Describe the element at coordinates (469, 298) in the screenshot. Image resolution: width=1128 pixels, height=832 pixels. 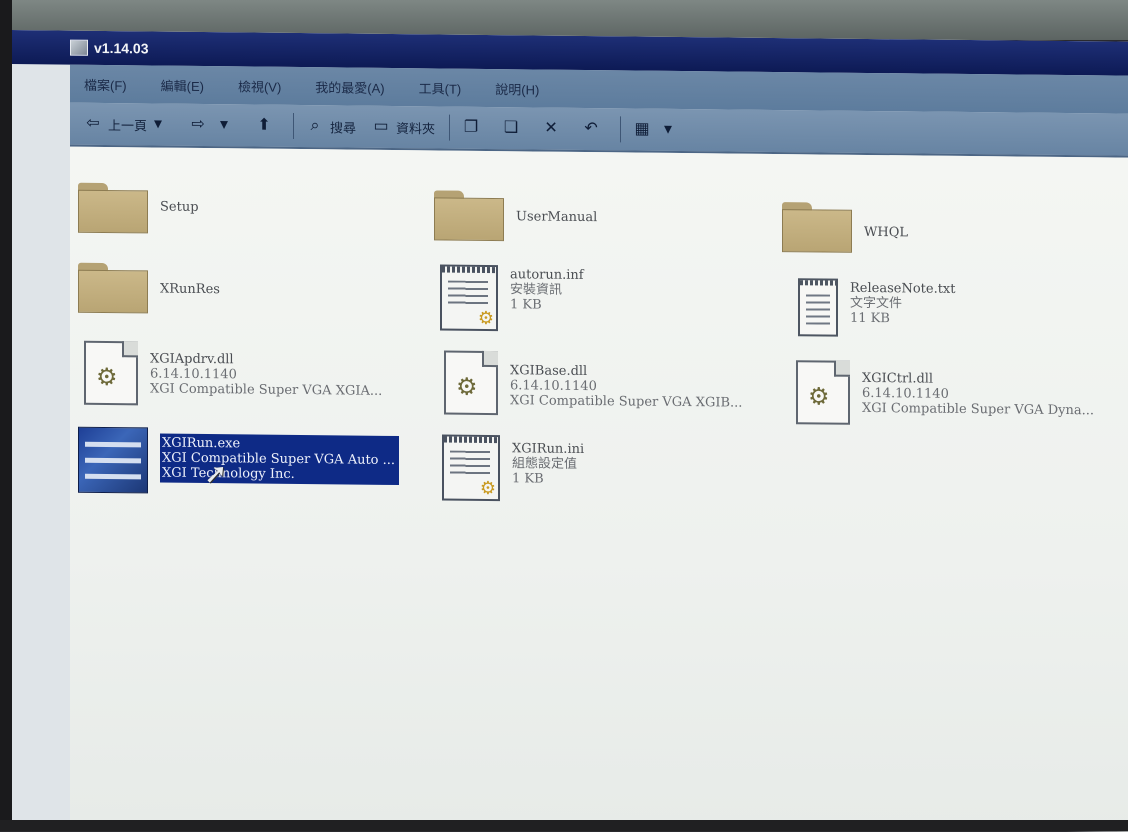
I see `setup-info-icon: ⚙` at that location.